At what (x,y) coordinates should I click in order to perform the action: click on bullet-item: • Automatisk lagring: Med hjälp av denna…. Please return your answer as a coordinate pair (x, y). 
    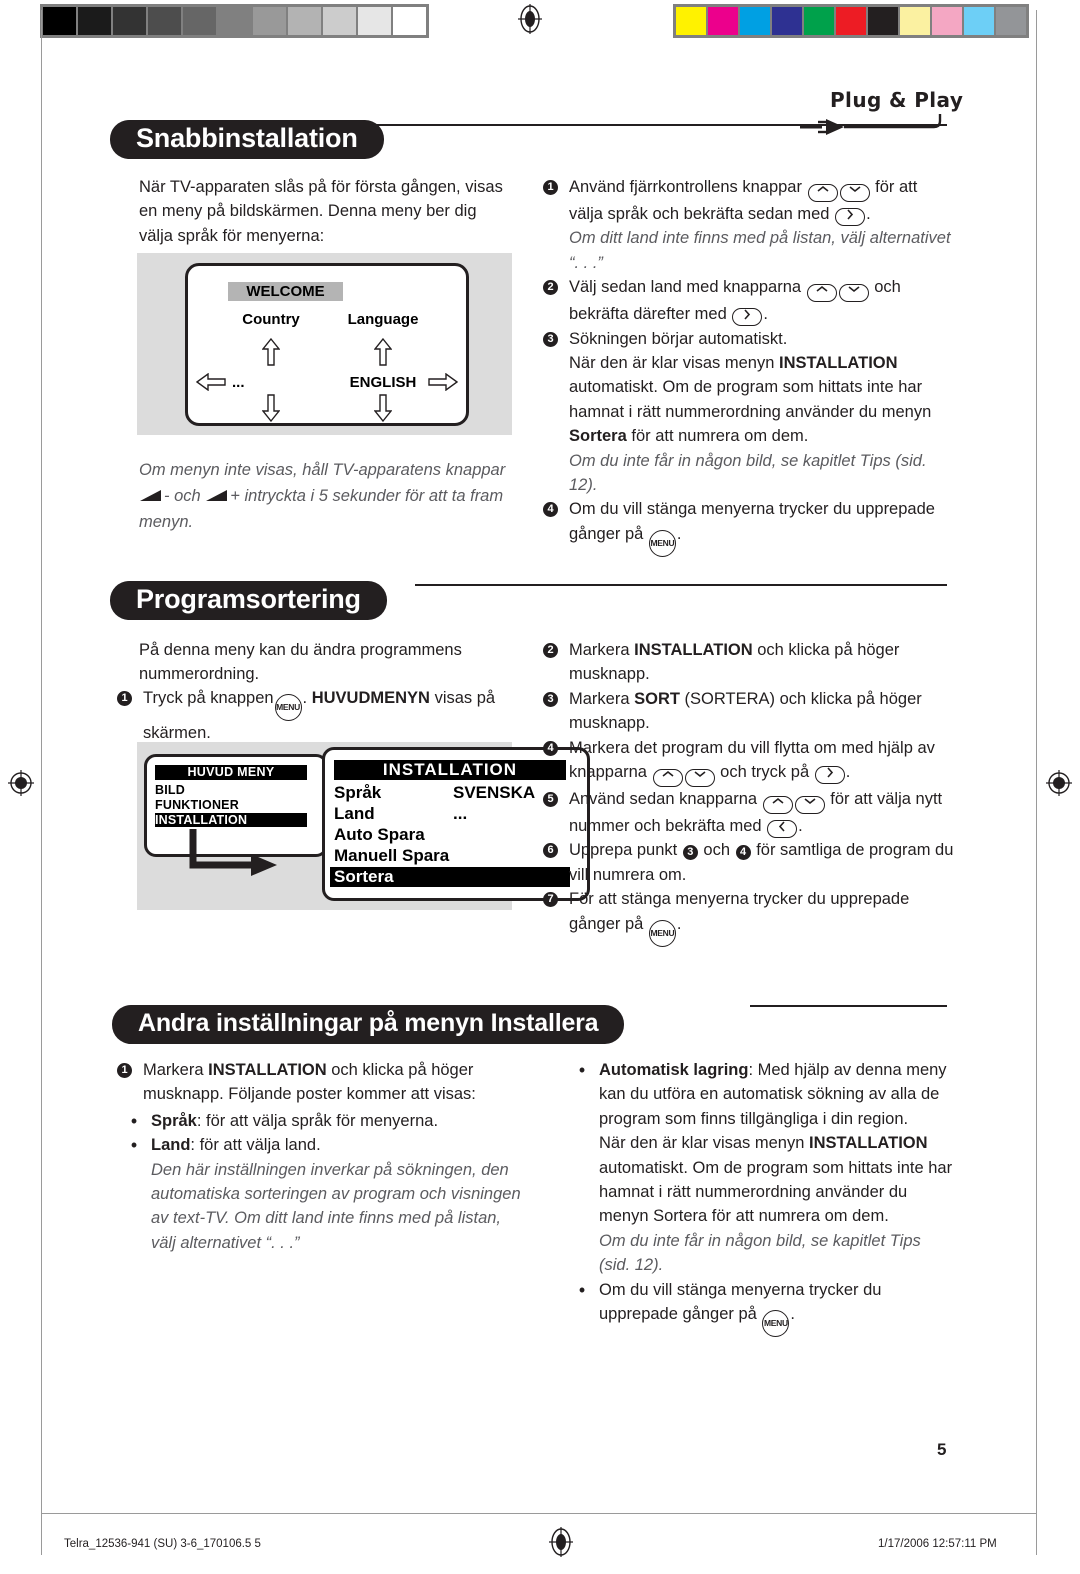
    Looking at the image, I should click on (760, 1168).